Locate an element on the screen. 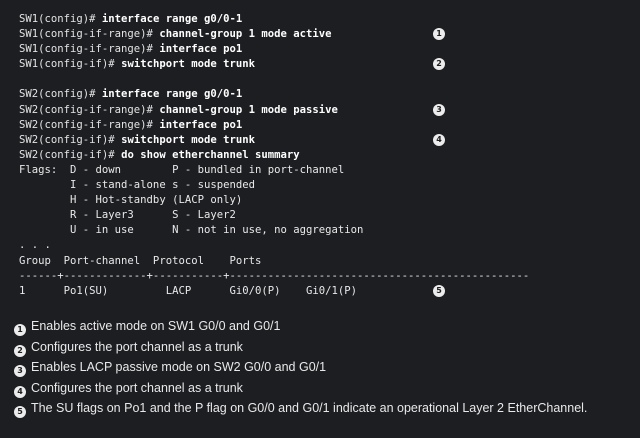  note-badge: 4 is located at coordinates (20, 391).